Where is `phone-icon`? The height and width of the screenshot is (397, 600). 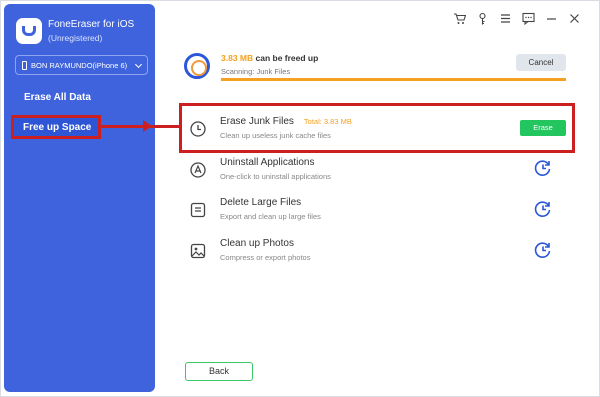
phone-icon is located at coordinates (24, 65).